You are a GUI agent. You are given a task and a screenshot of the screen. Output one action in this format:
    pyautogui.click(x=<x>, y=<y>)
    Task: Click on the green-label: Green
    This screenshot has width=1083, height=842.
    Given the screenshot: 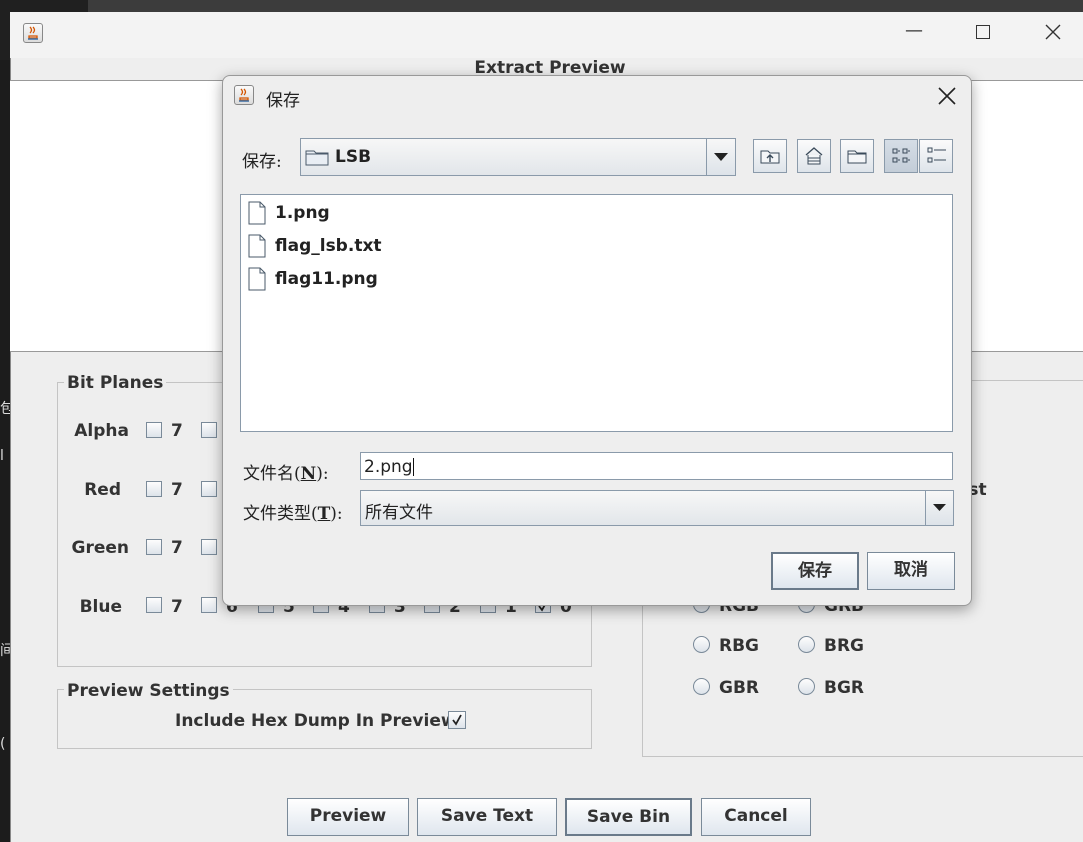 What is the action you would take?
    pyautogui.click(x=100, y=548)
    